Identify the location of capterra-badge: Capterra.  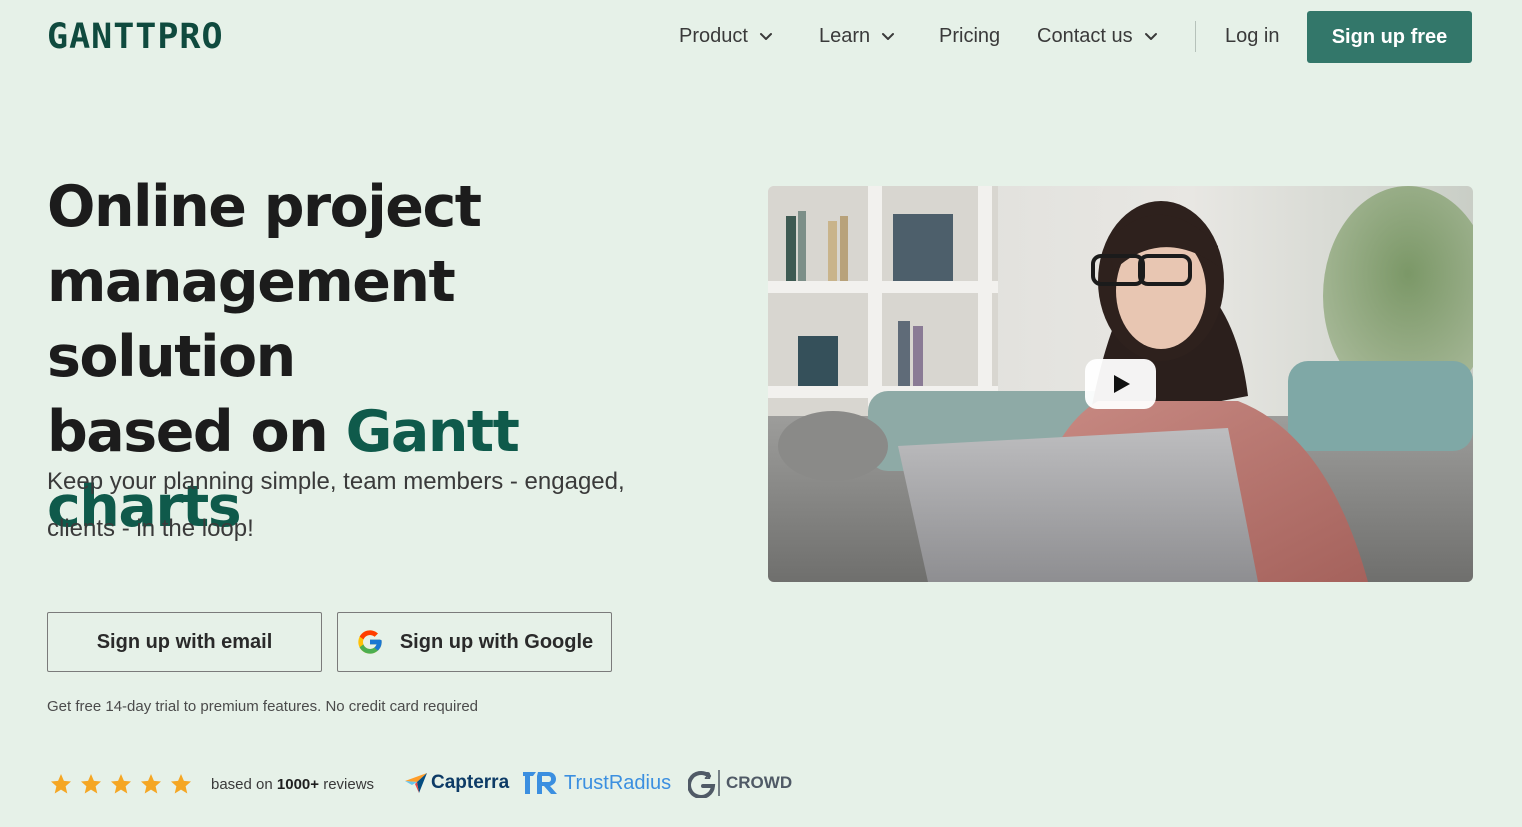
(457, 783).